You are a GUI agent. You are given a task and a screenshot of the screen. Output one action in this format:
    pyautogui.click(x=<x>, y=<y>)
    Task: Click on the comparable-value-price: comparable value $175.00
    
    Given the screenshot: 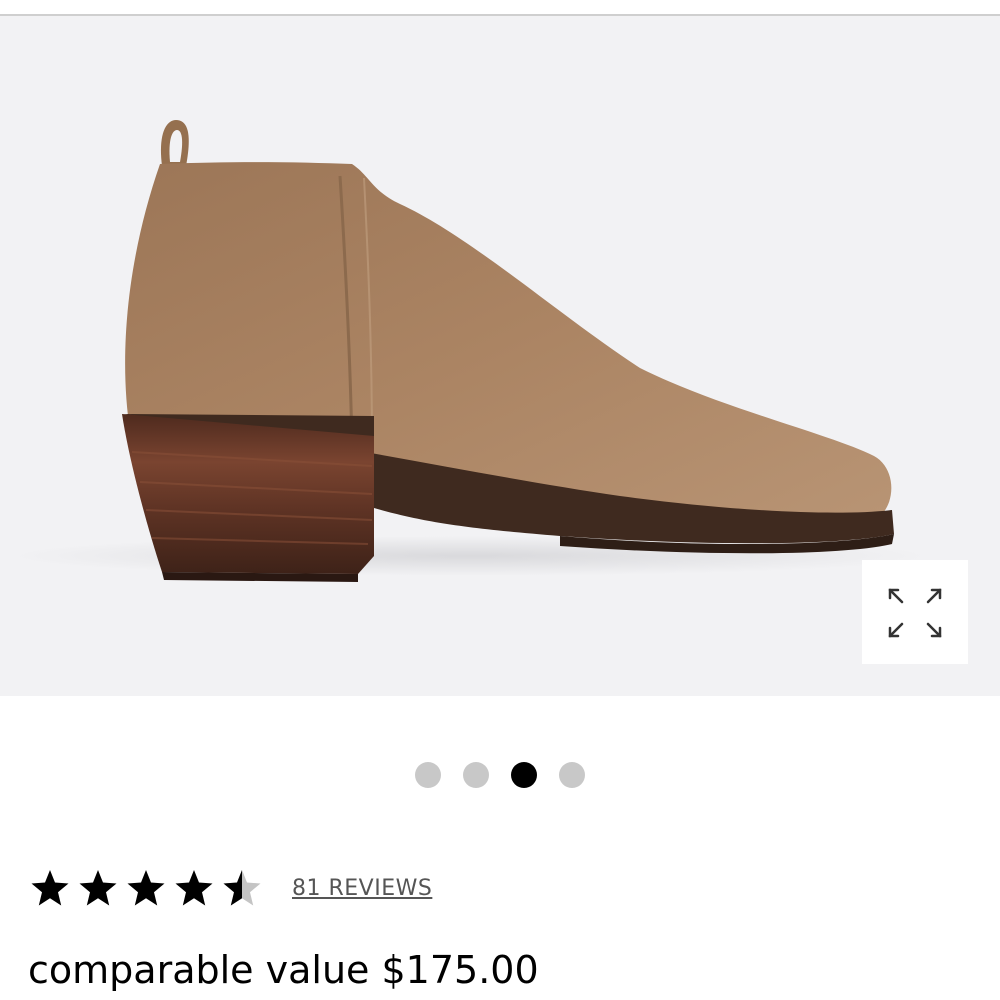 What is the action you would take?
    pyautogui.click(x=283, y=970)
    